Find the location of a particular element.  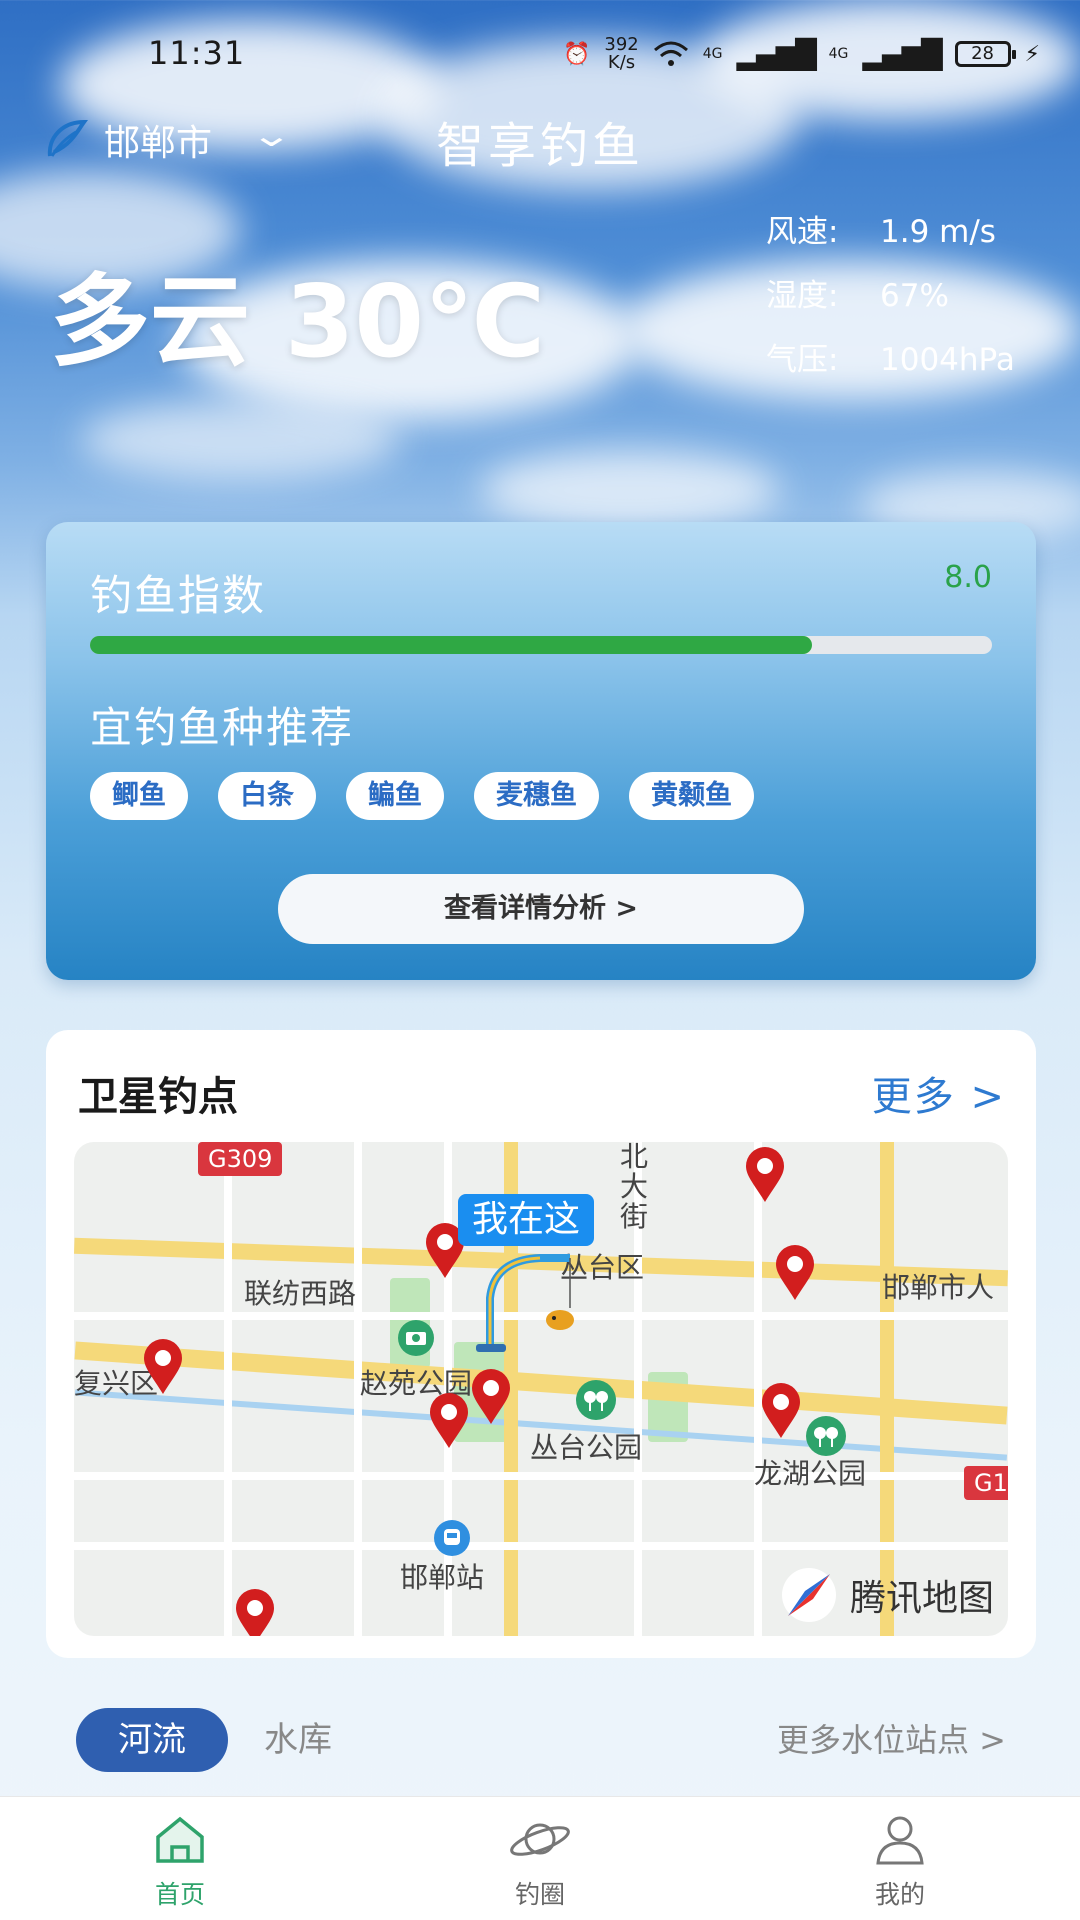

status-time: 11:31 is located at coordinates (197, 53).